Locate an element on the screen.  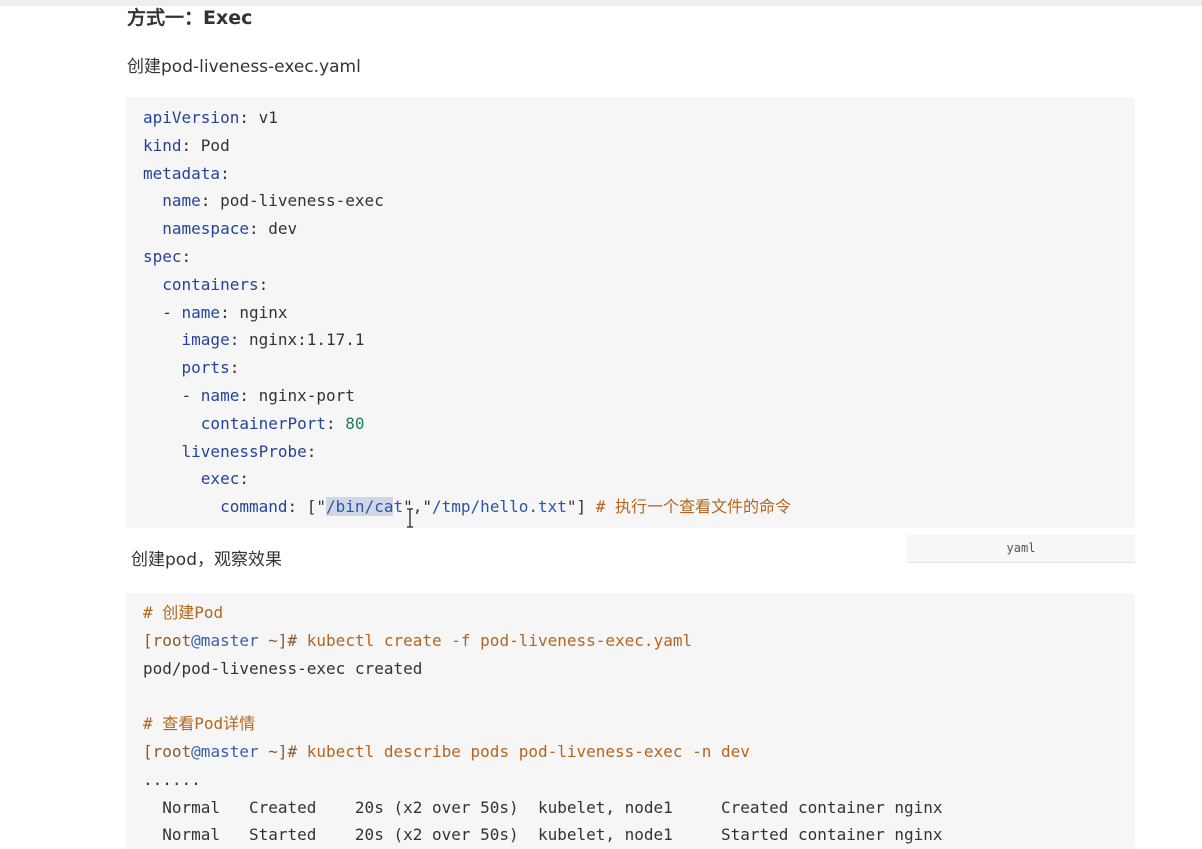
code-line: ports: is located at coordinates (210, 368).